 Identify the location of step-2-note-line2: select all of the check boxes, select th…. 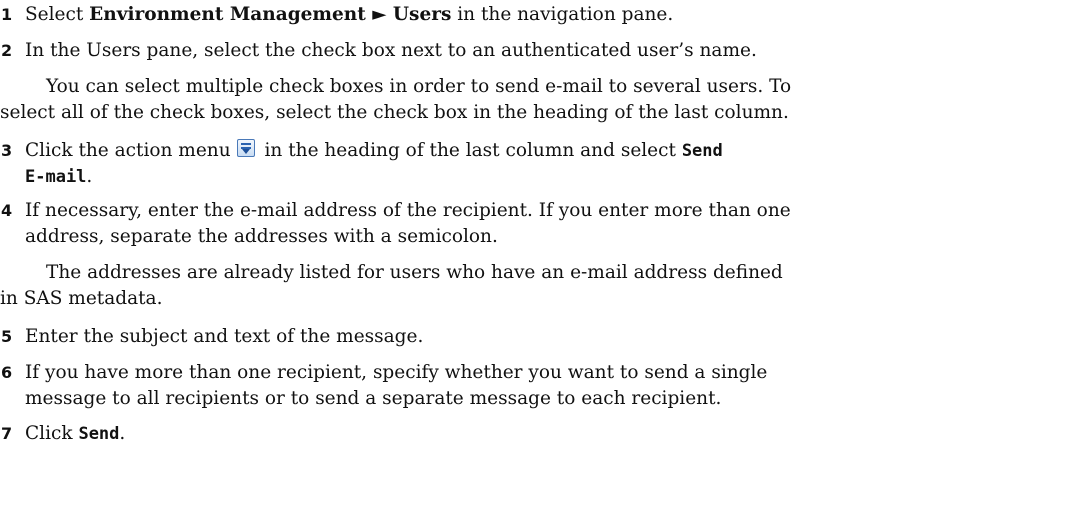
(394, 112).